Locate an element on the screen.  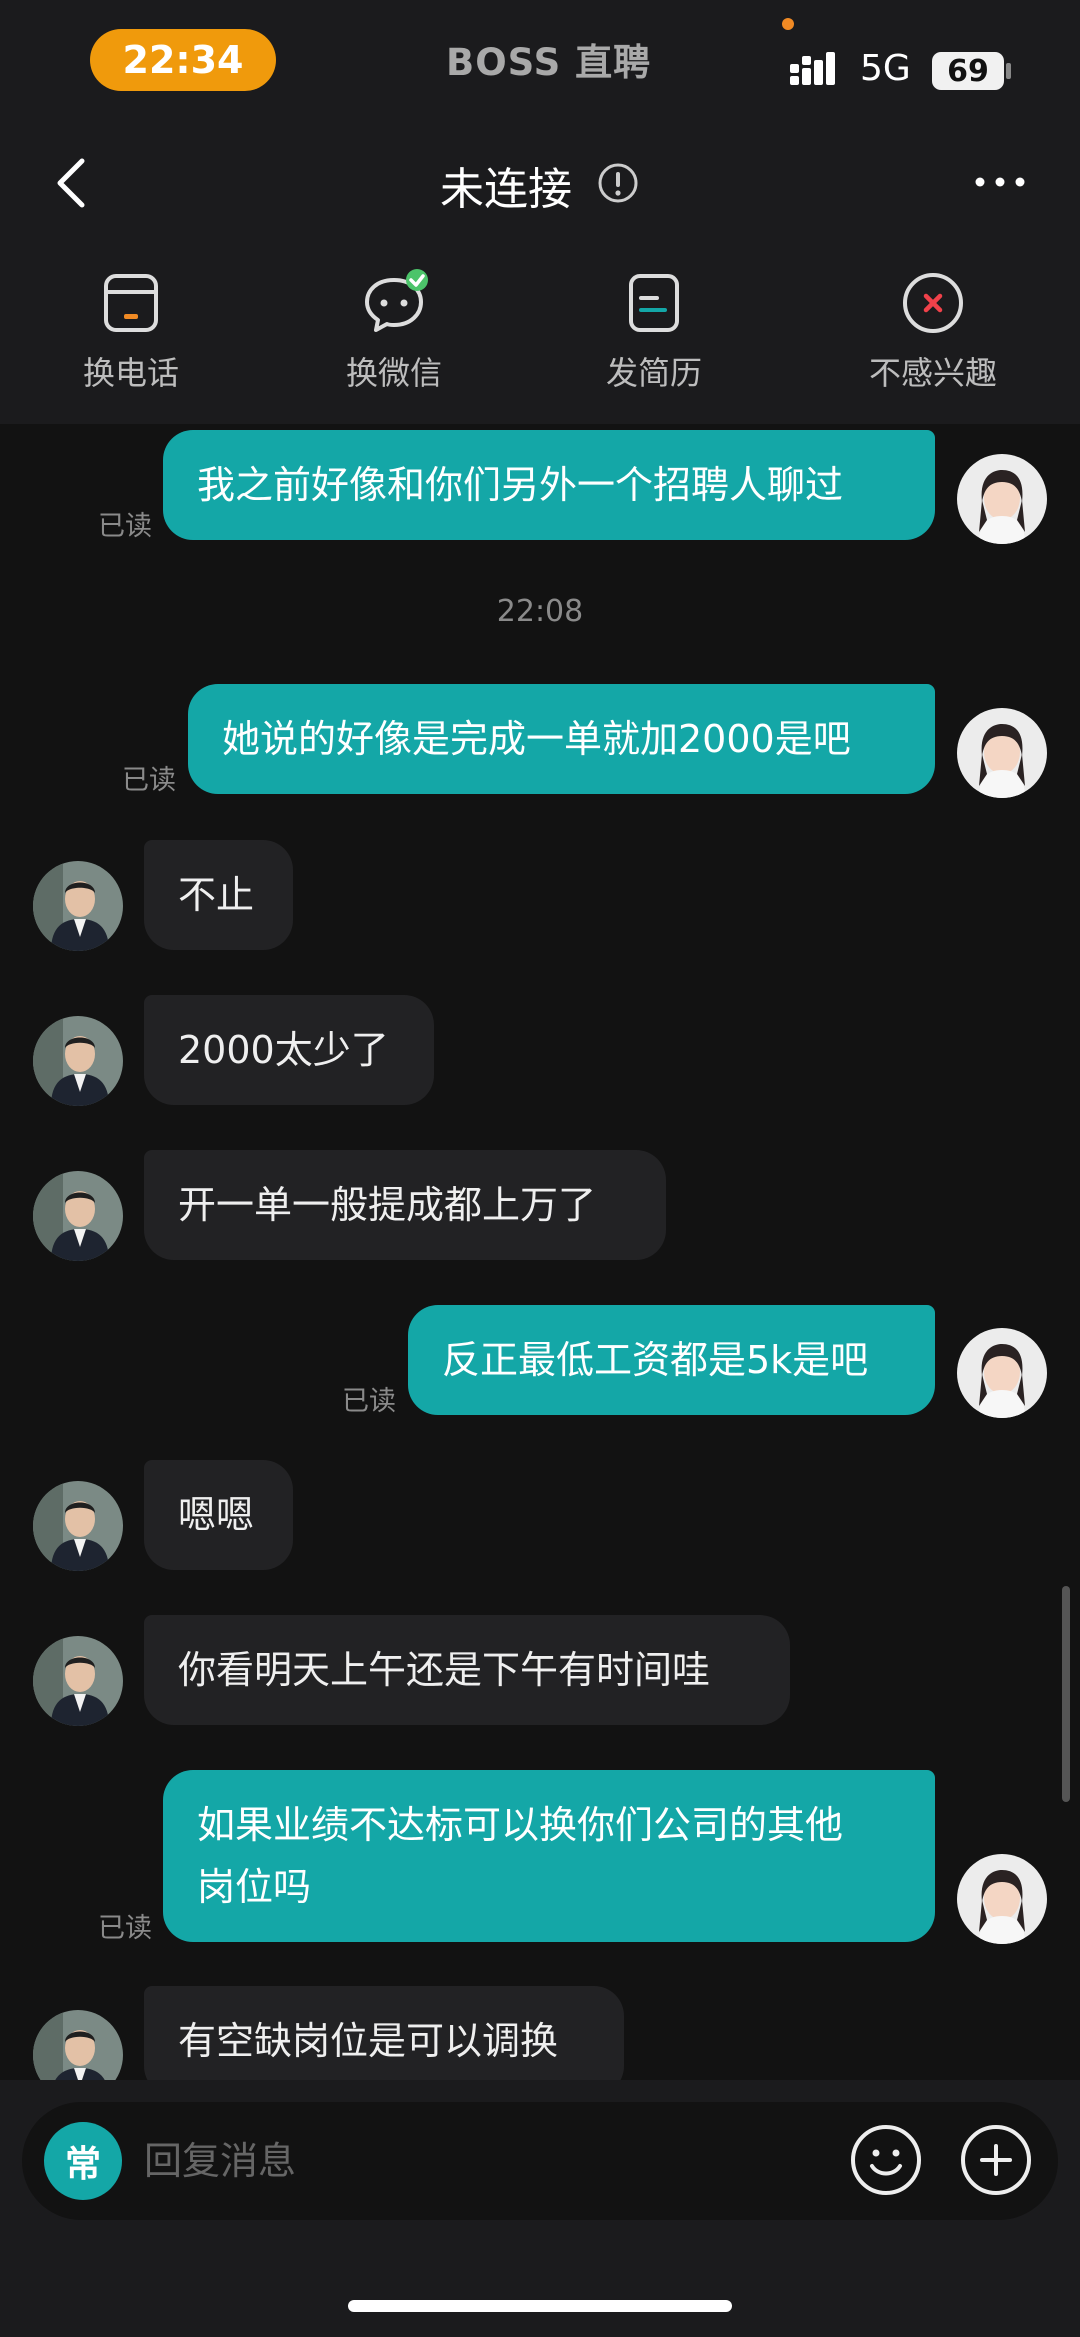
send-resume-button: 发简历 is located at coordinates (654, 331).